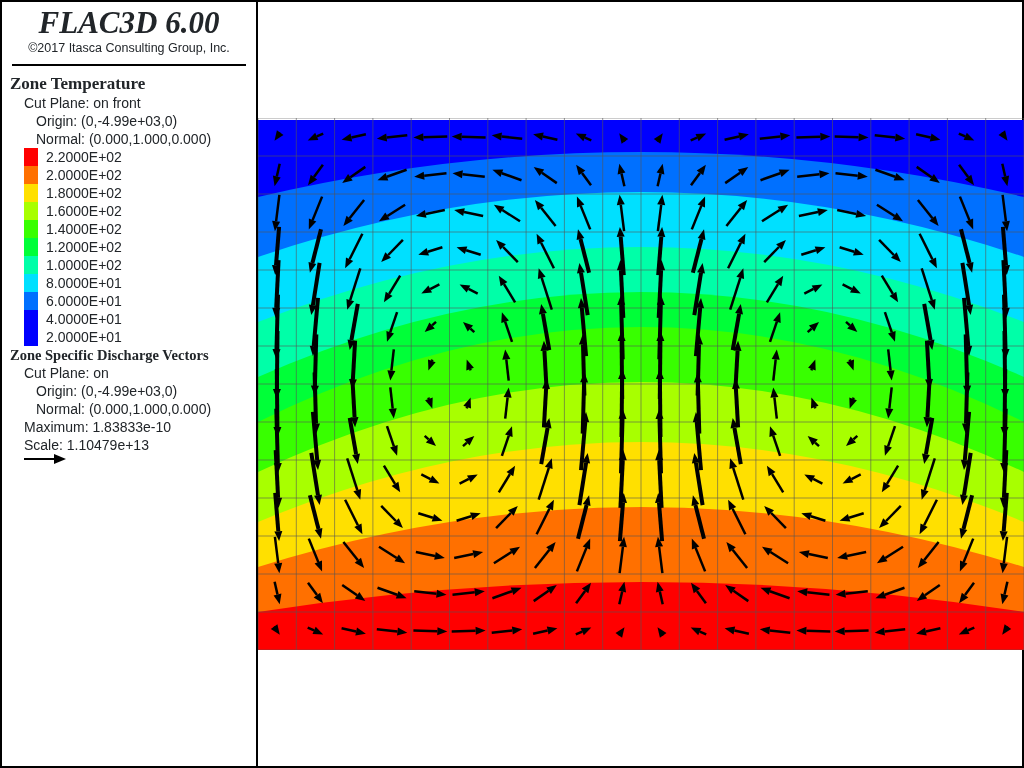 Image resolution: width=1024 pixels, height=768 pixels. What do you see at coordinates (84, 265) in the screenshot?
I see `scale-label: 1.0000E+02` at bounding box center [84, 265].